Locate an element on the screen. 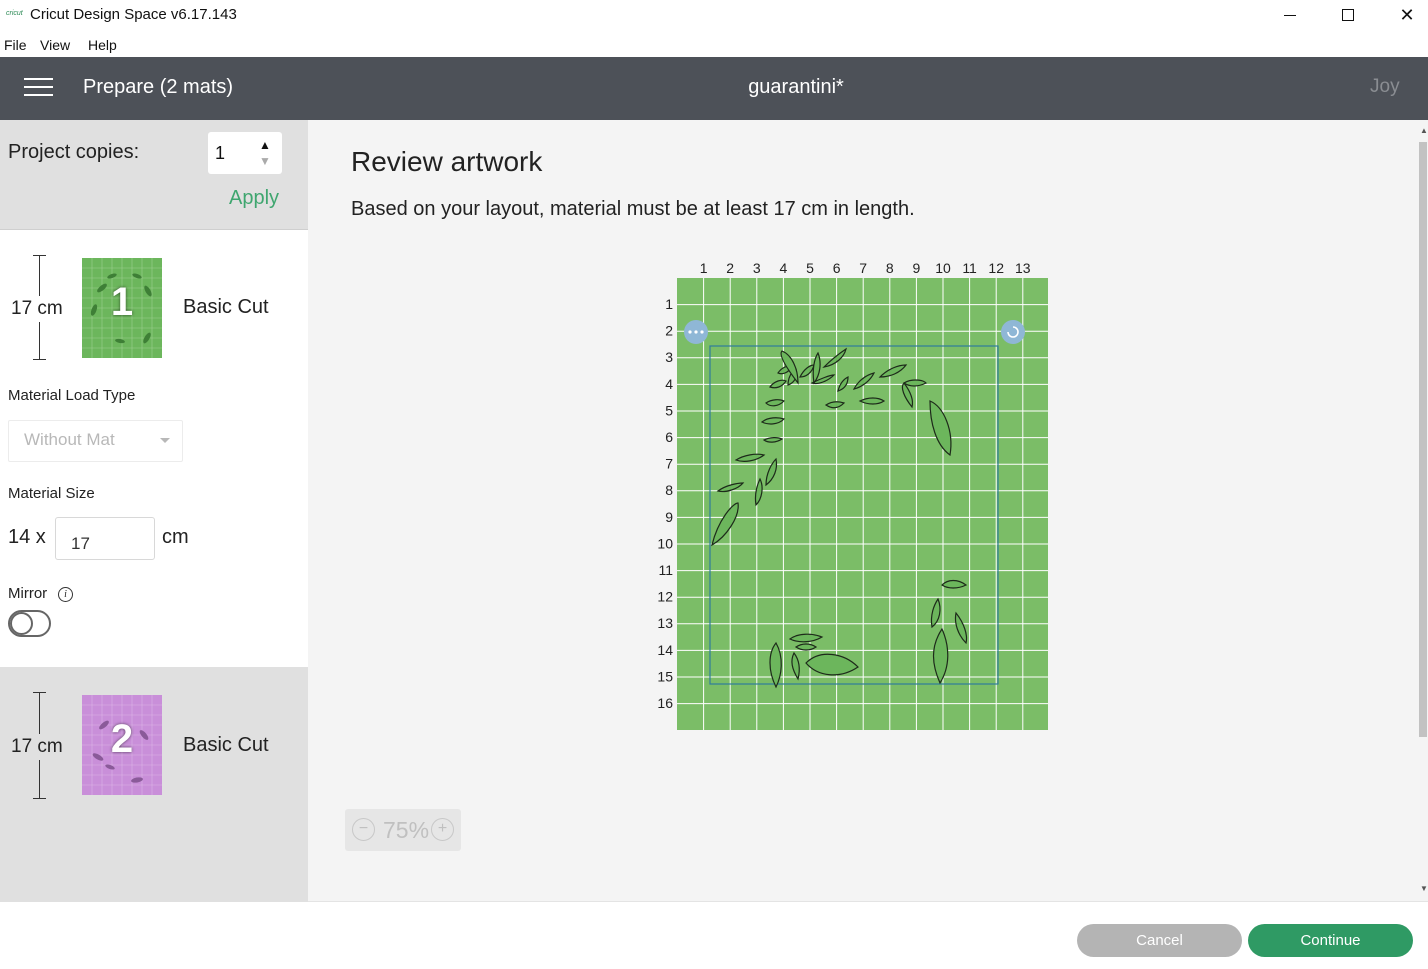 The width and height of the screenshot is (1428, 969). increment-arrow-icon: ▲ is located at coordinates (265, 145).